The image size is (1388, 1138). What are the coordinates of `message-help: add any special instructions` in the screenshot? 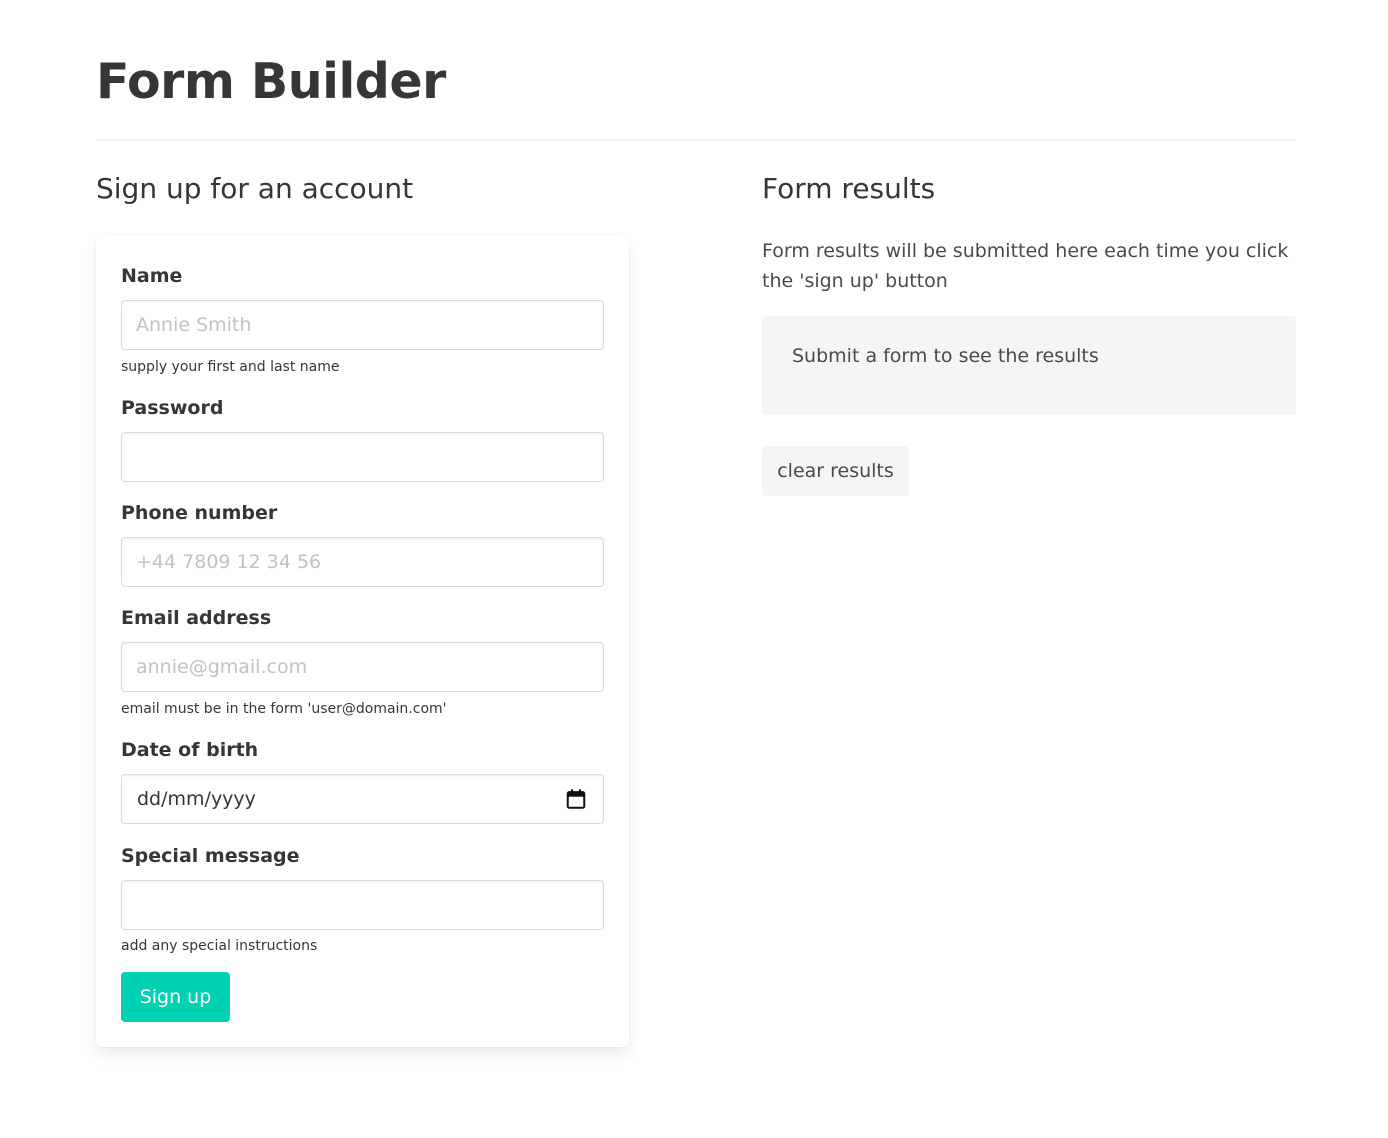 It's located at (219, 946).